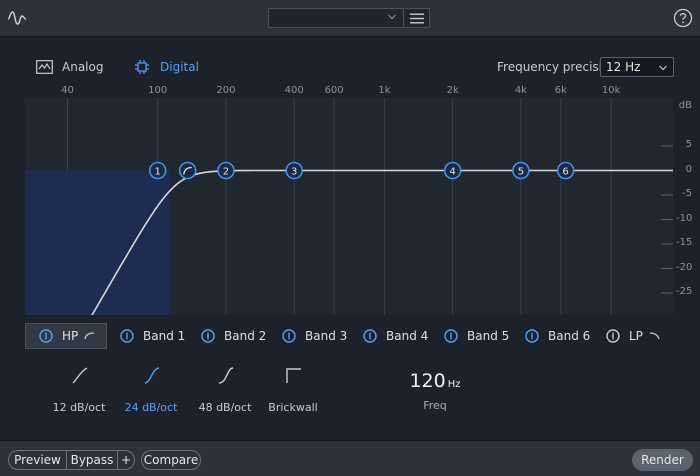  Describe the element at coordinates (688, 169) in the screenshot. I see `y-tick-label: 0` at that location.